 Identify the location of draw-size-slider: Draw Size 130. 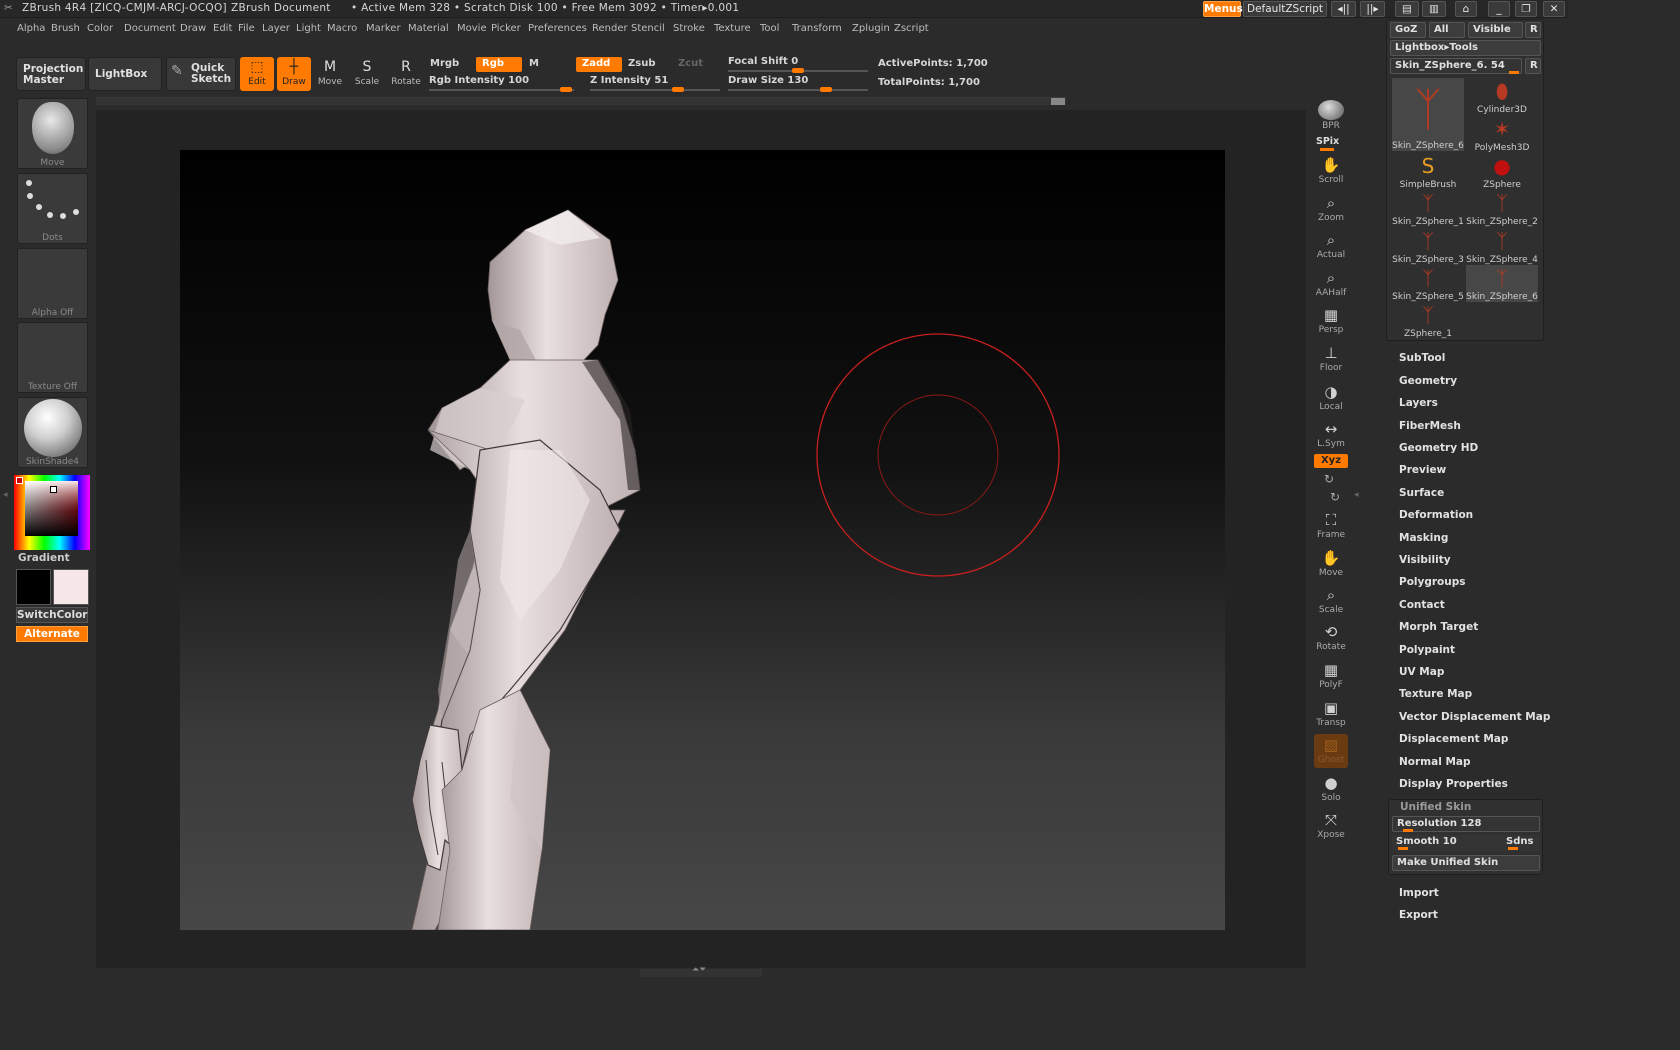
(798, 83).